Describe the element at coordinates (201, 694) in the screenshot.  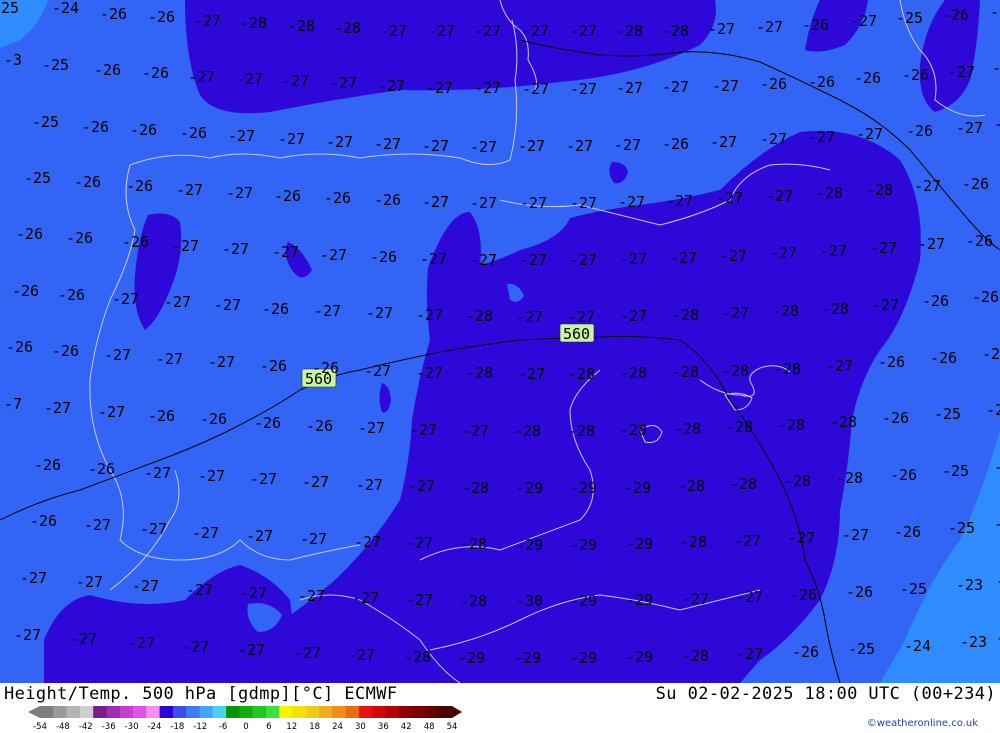
I see `map-title: Height/Temp. 500 hPa [gdmp][°C] ECMWF` at that location.